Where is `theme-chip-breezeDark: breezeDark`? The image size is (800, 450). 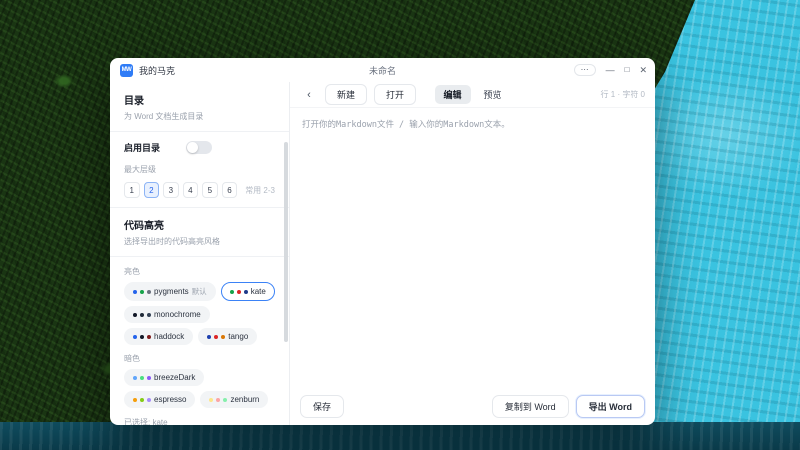 theme-chip-breezeDark: breezeDark is located at coordinates (164, 377).